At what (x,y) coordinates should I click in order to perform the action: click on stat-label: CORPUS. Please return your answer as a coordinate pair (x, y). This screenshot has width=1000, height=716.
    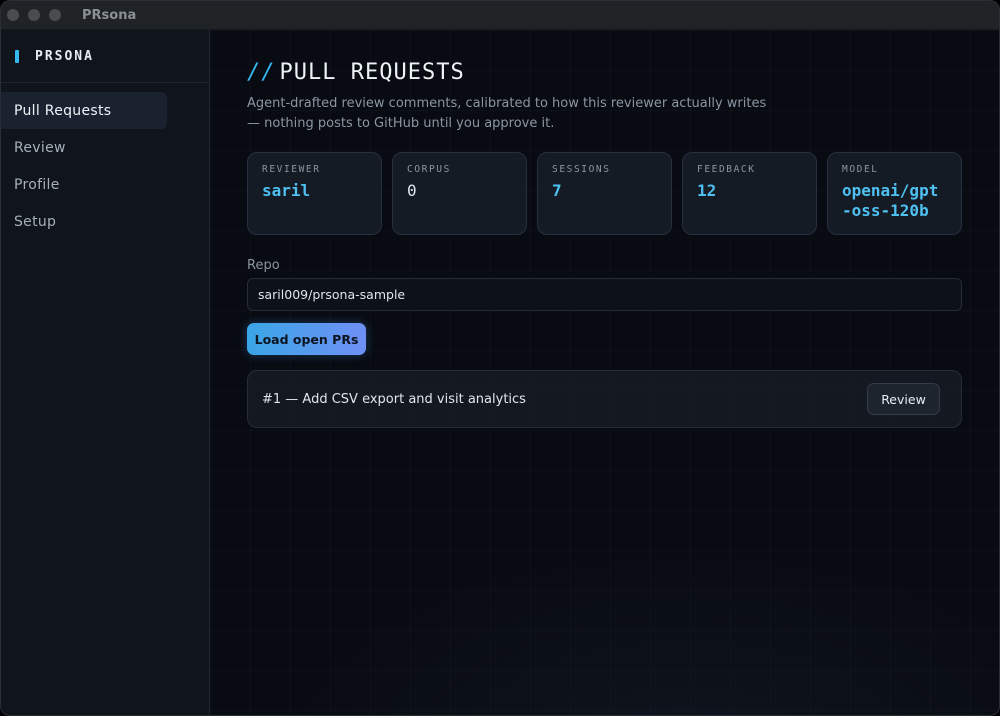
    Looking at the image, I should click on (429, 169).